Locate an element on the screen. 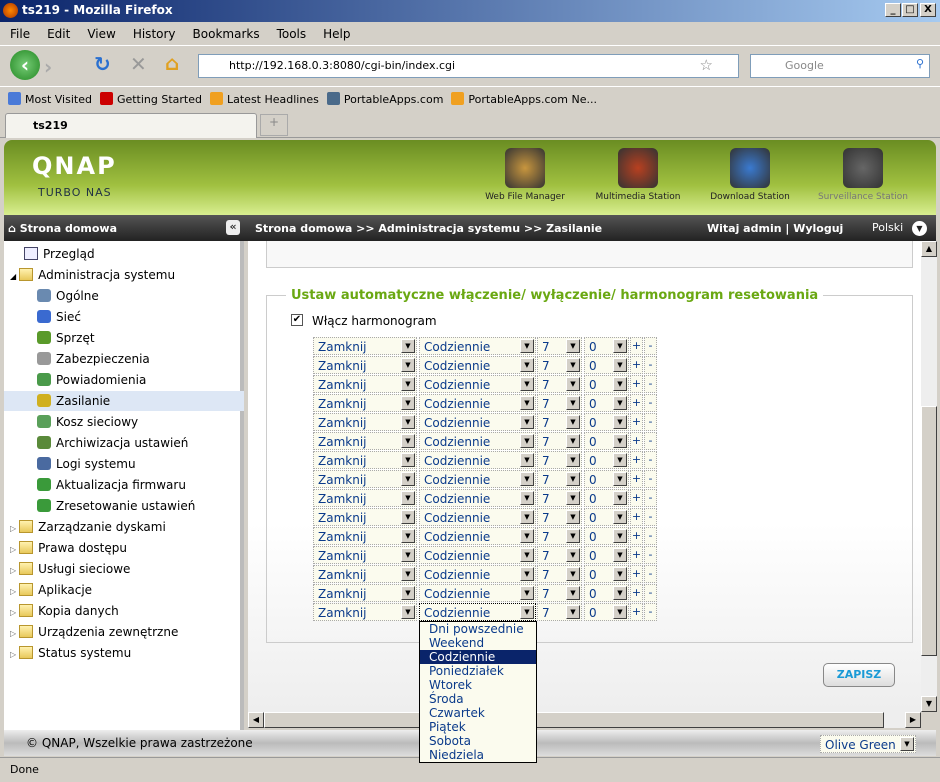 The image size is (940, 782). day-option: Weekend is located at coordinates (478, 643).